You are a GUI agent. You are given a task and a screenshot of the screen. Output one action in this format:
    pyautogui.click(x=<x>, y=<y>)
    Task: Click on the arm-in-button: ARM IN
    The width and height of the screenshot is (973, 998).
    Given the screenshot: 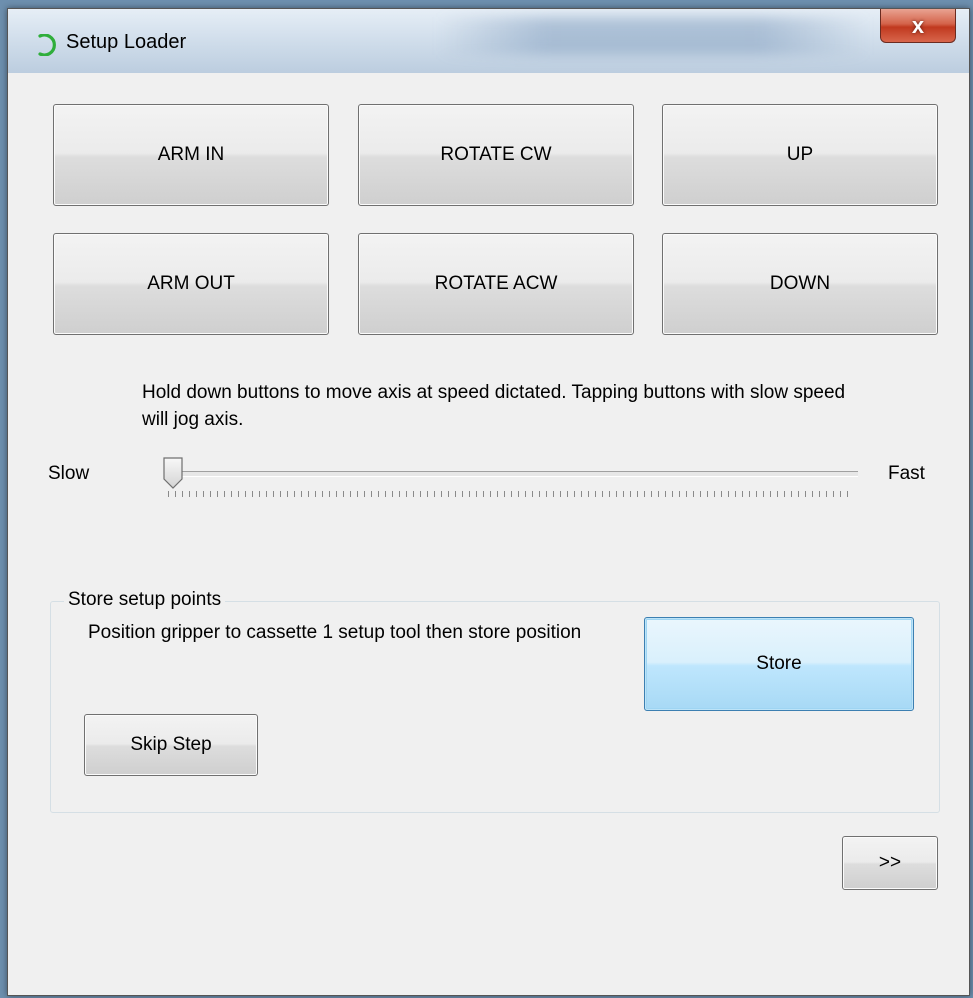 What is the action you would take?
    pyautogui.click(x=191, y=155)
    